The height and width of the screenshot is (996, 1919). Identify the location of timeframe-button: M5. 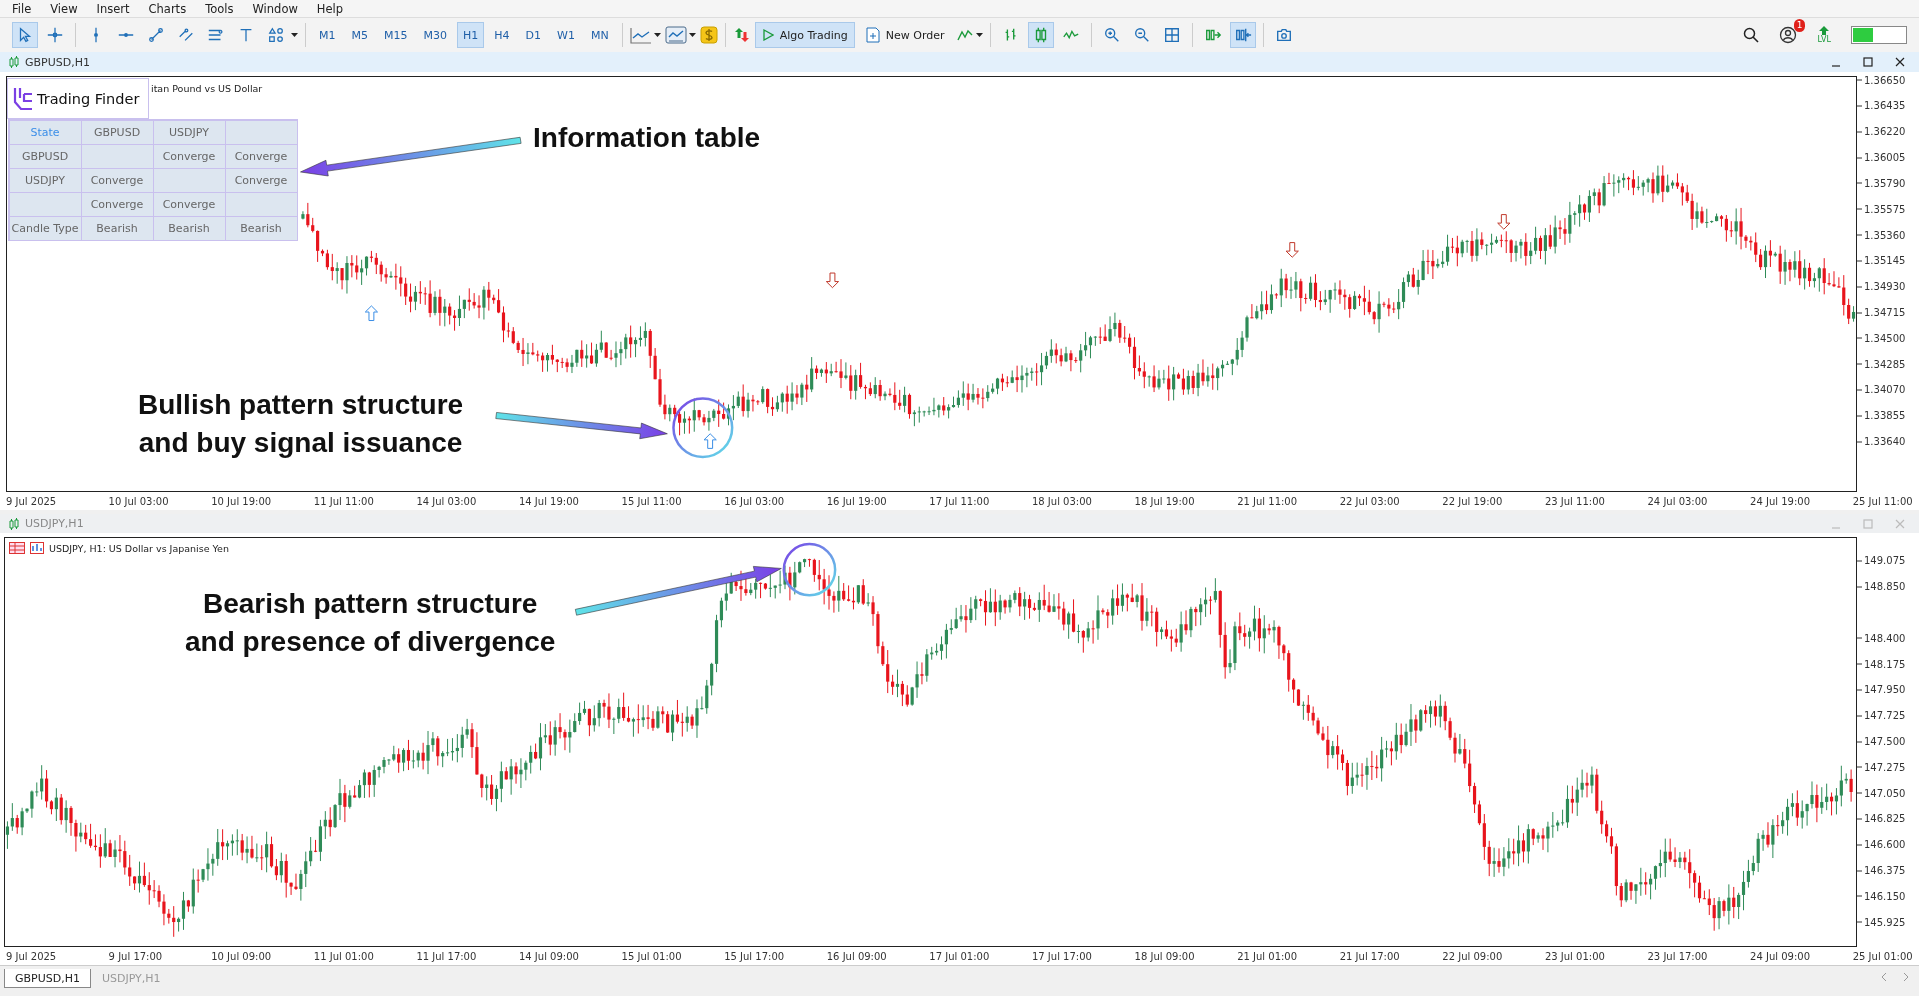
(359, 35).